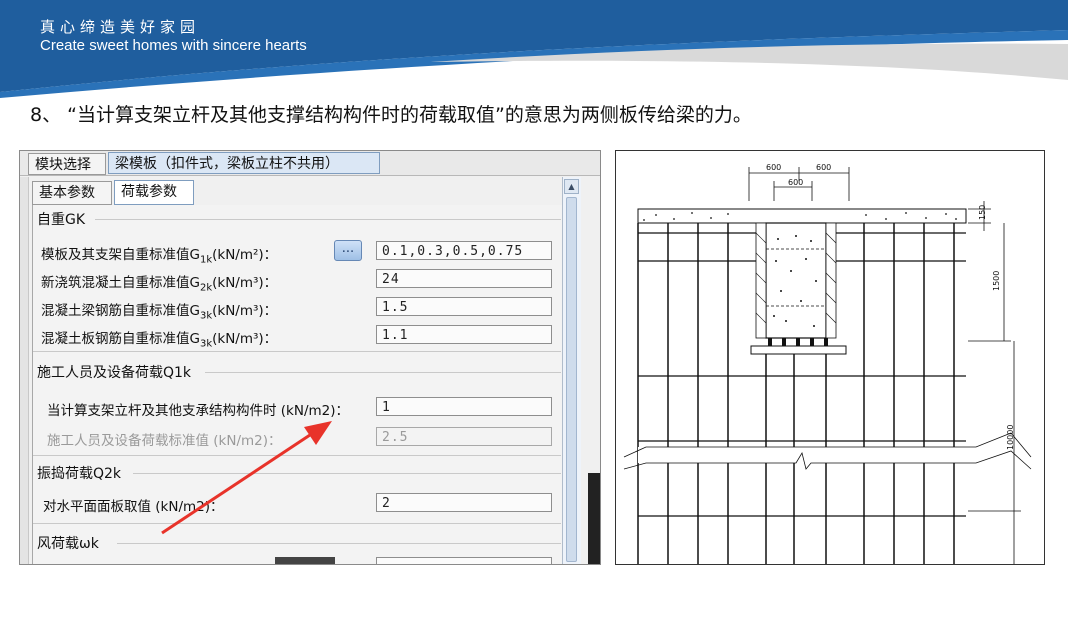  Describe the element at coordinates (1010, 437) in the screenshot. I see `dim-label: 10000` at that location.